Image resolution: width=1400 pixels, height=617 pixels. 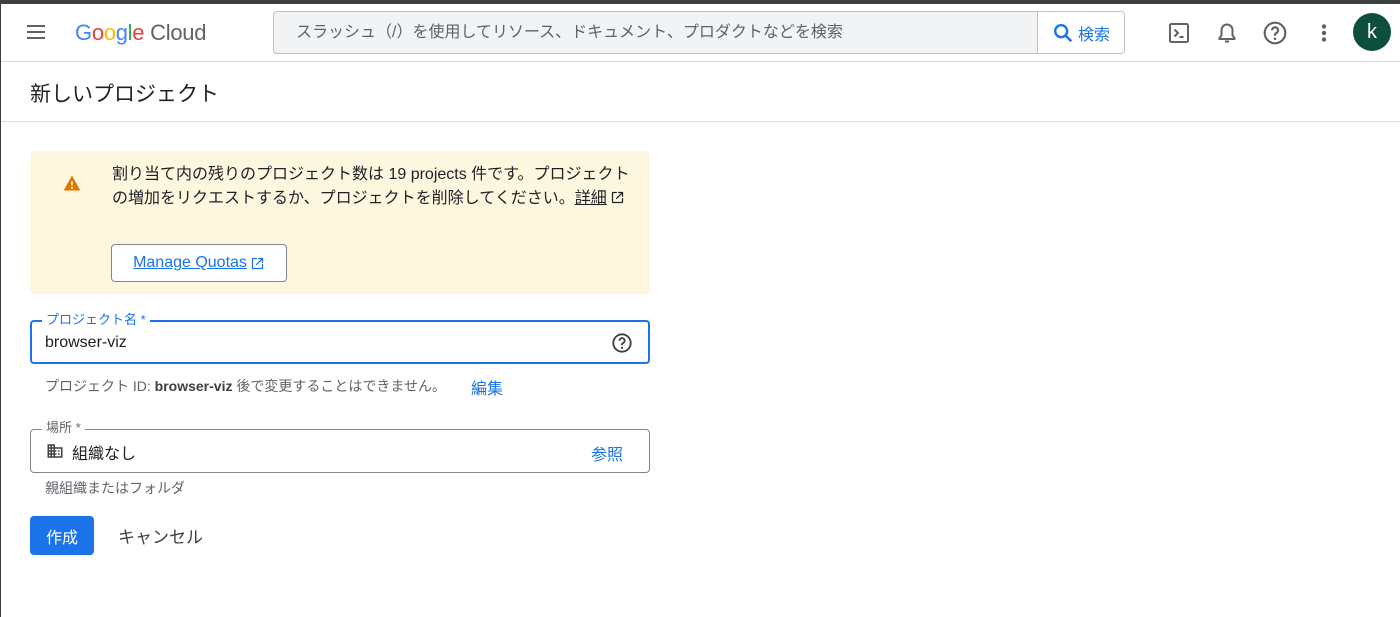 I want to click on project-name-field: プロジェクト名 *, so click(x=340, y=338).